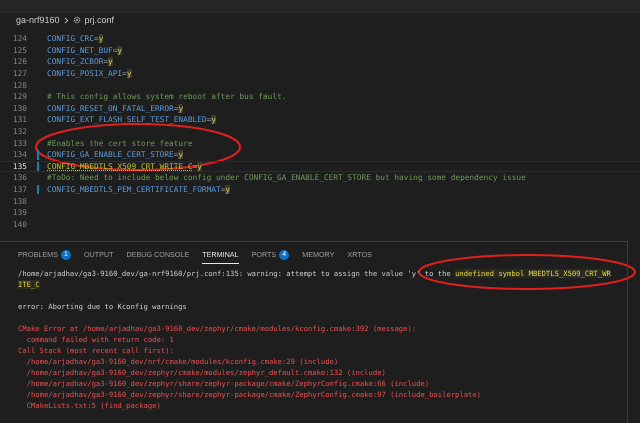  I want to click on settings-icon, so click(76, 20).